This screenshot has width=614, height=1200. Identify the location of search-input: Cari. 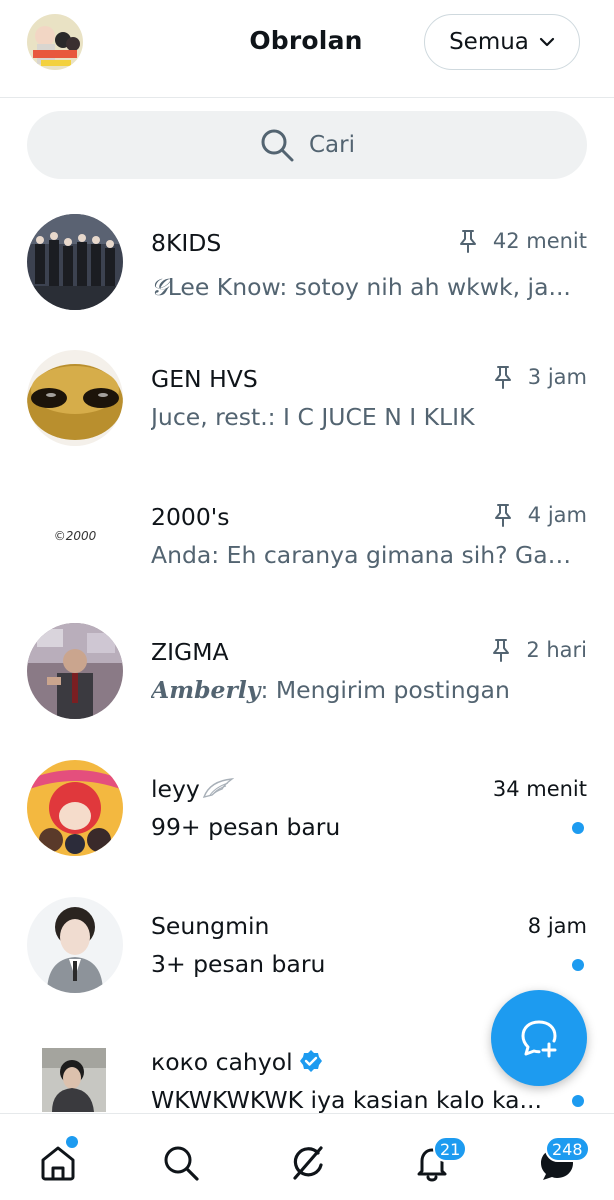
(307, 145).